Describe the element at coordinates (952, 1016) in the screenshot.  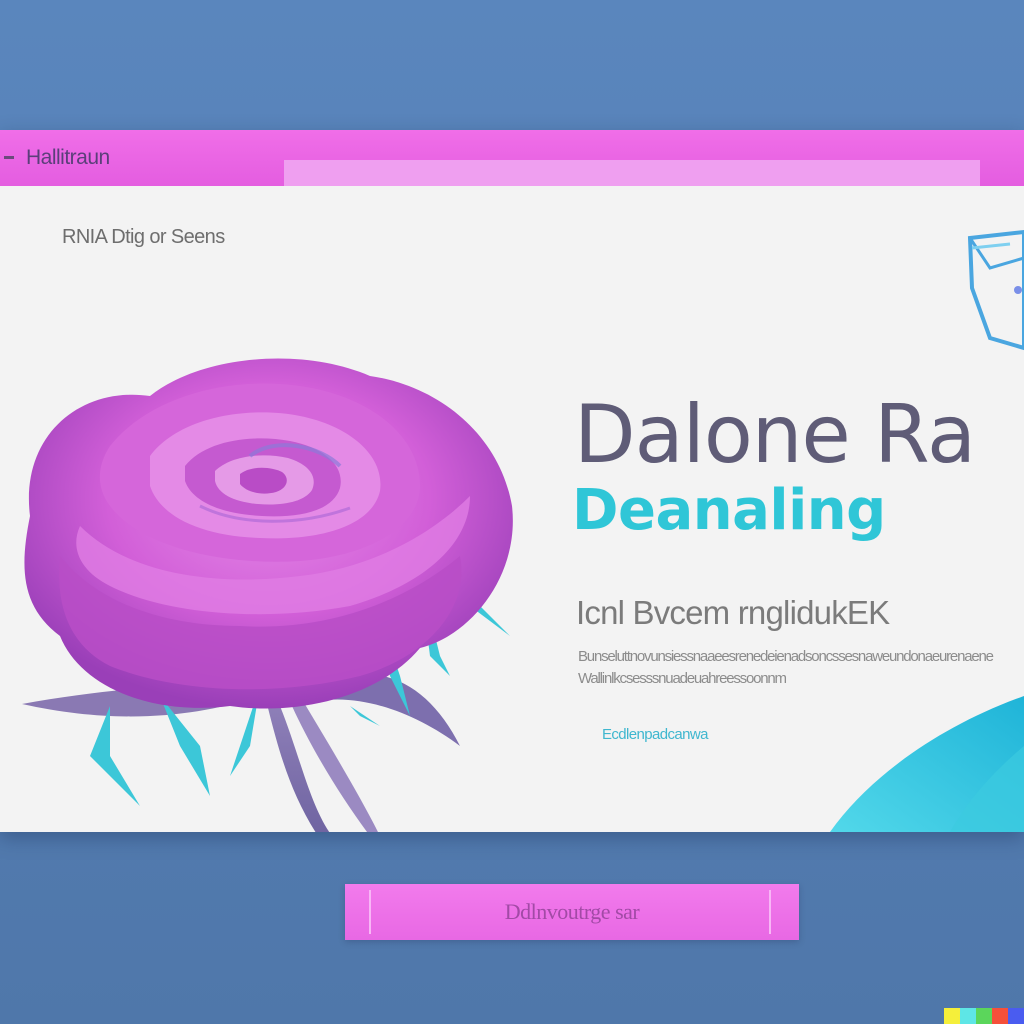
I see `watermark-yellow` at that location.